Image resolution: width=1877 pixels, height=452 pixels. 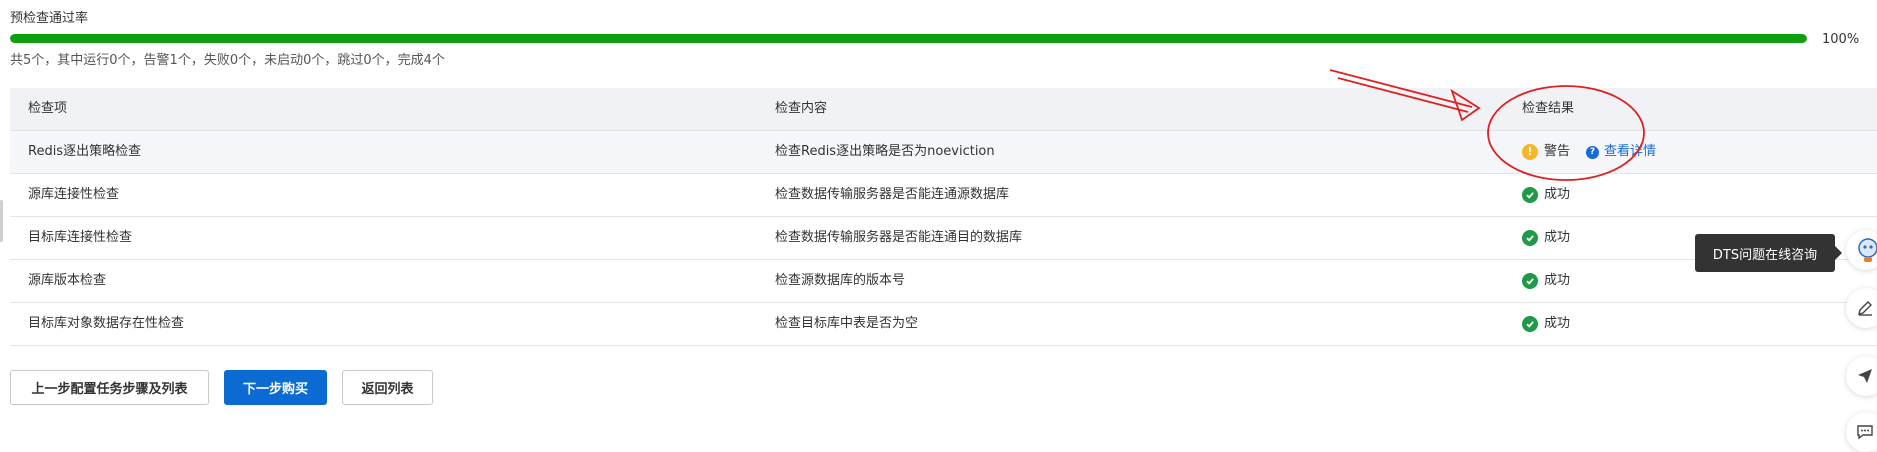 What do you see at coordinates (109, 387) in the screenshot?
I see `prev-step-button: 上一步配置任务步骤及列表` at bounding box center [109, 387].